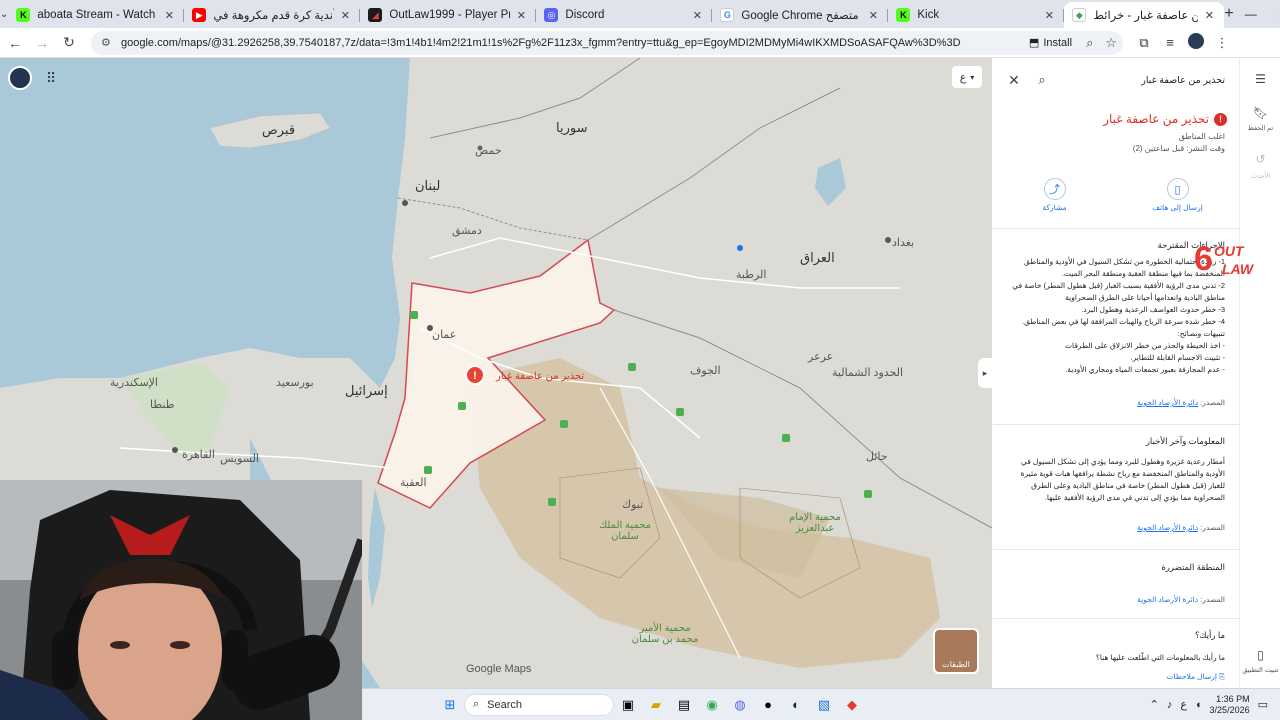 This screenshot has width=1280, height=720. Describe the element at coordinates (467, 231) in the screenshot. I see `map-label-city: دمشق` at that location.